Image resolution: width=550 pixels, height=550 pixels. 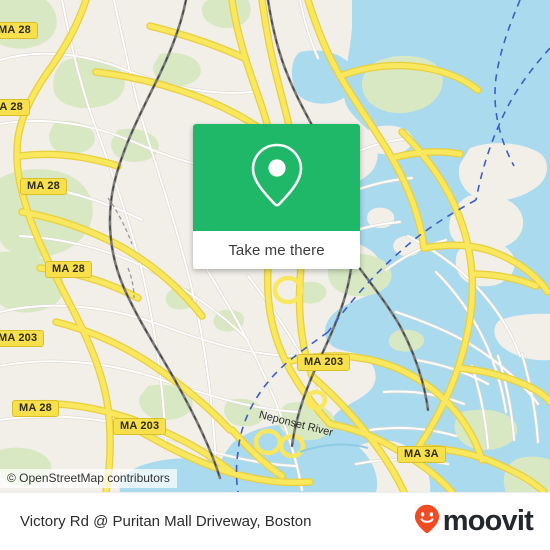 What do you see at coordinates (88, 478) in the screenshot?
I see `map-attribution: © OpenStreetMap contributors` at bounding box center [88, 478].